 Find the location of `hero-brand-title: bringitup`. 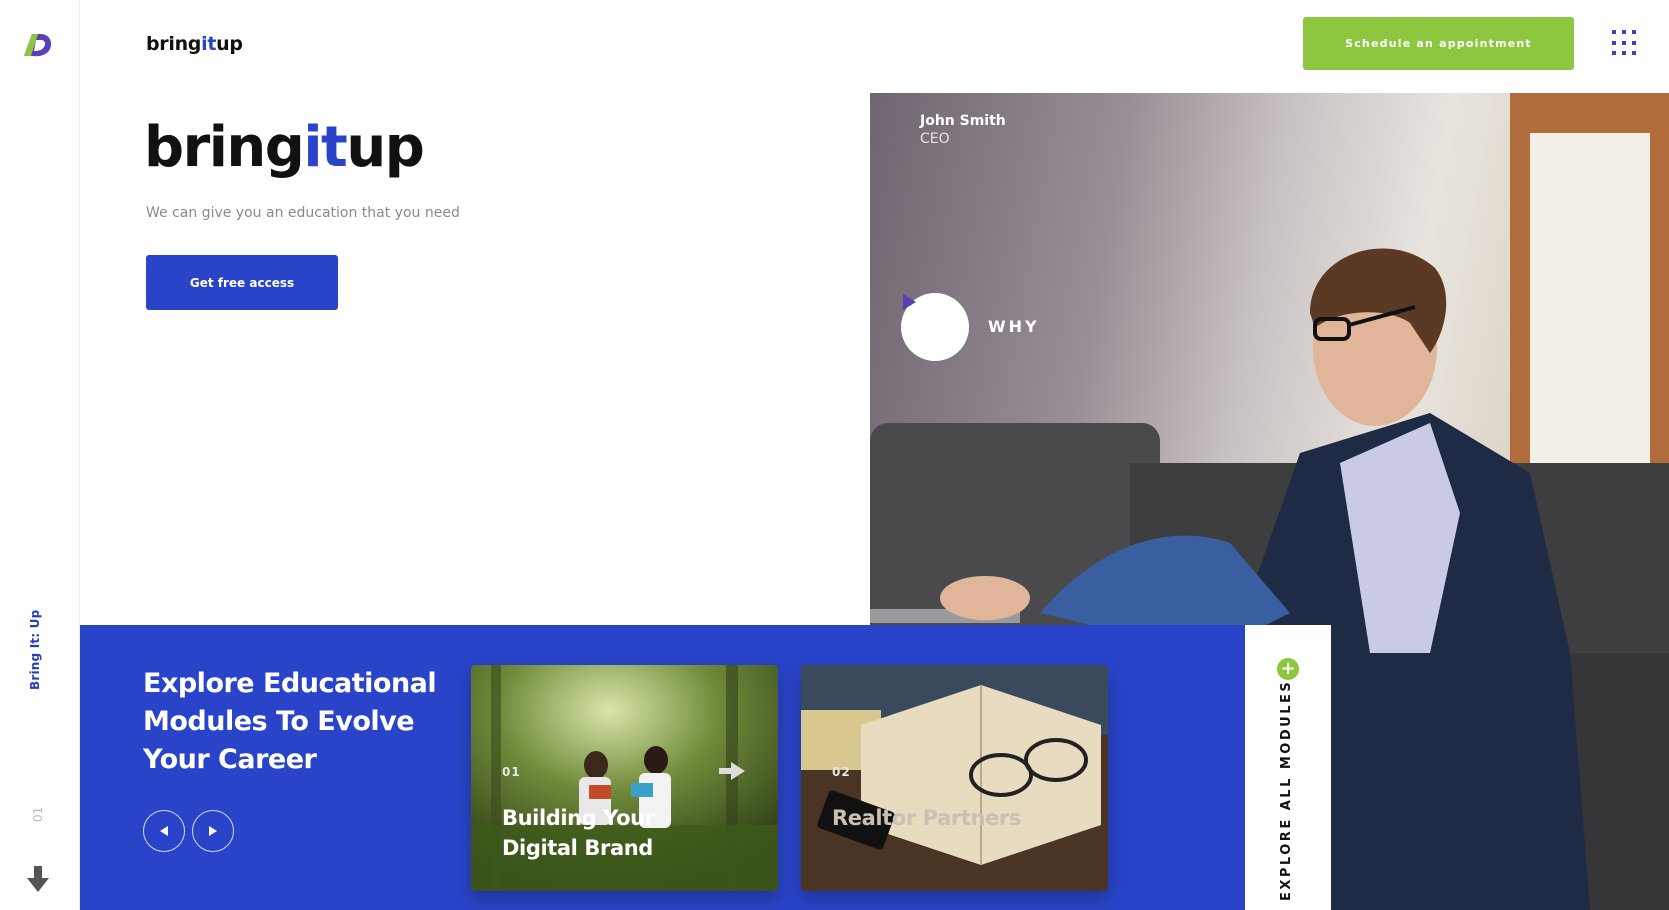

hero-brand-title: bringitup is located at coordinates (284, 147).